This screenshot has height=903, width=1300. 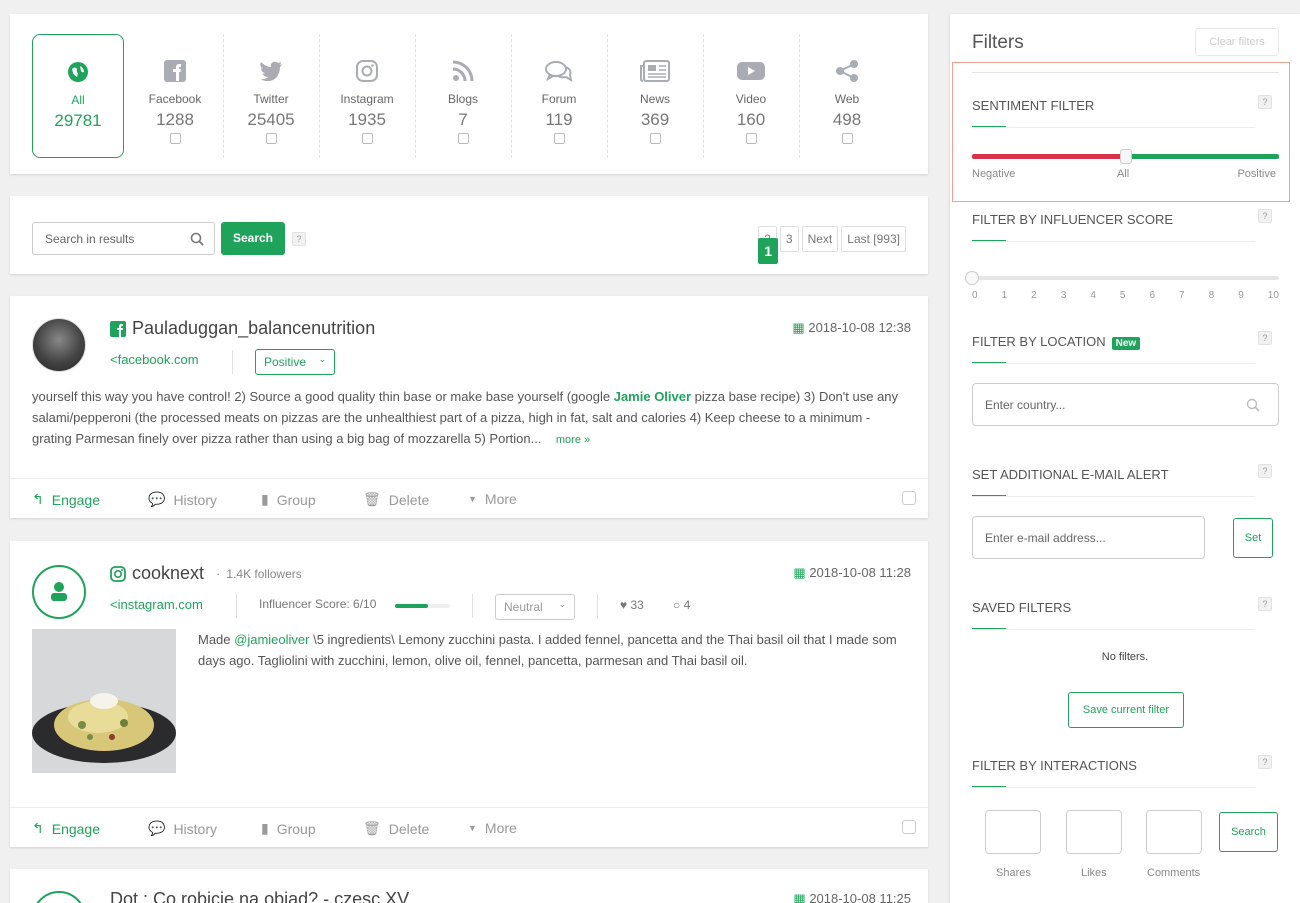 What do you see at coordinates (253, 328) in the screenshot?
I see `post-author: Pauladuggan_balancenutrition` at bounding box center [253, 328].